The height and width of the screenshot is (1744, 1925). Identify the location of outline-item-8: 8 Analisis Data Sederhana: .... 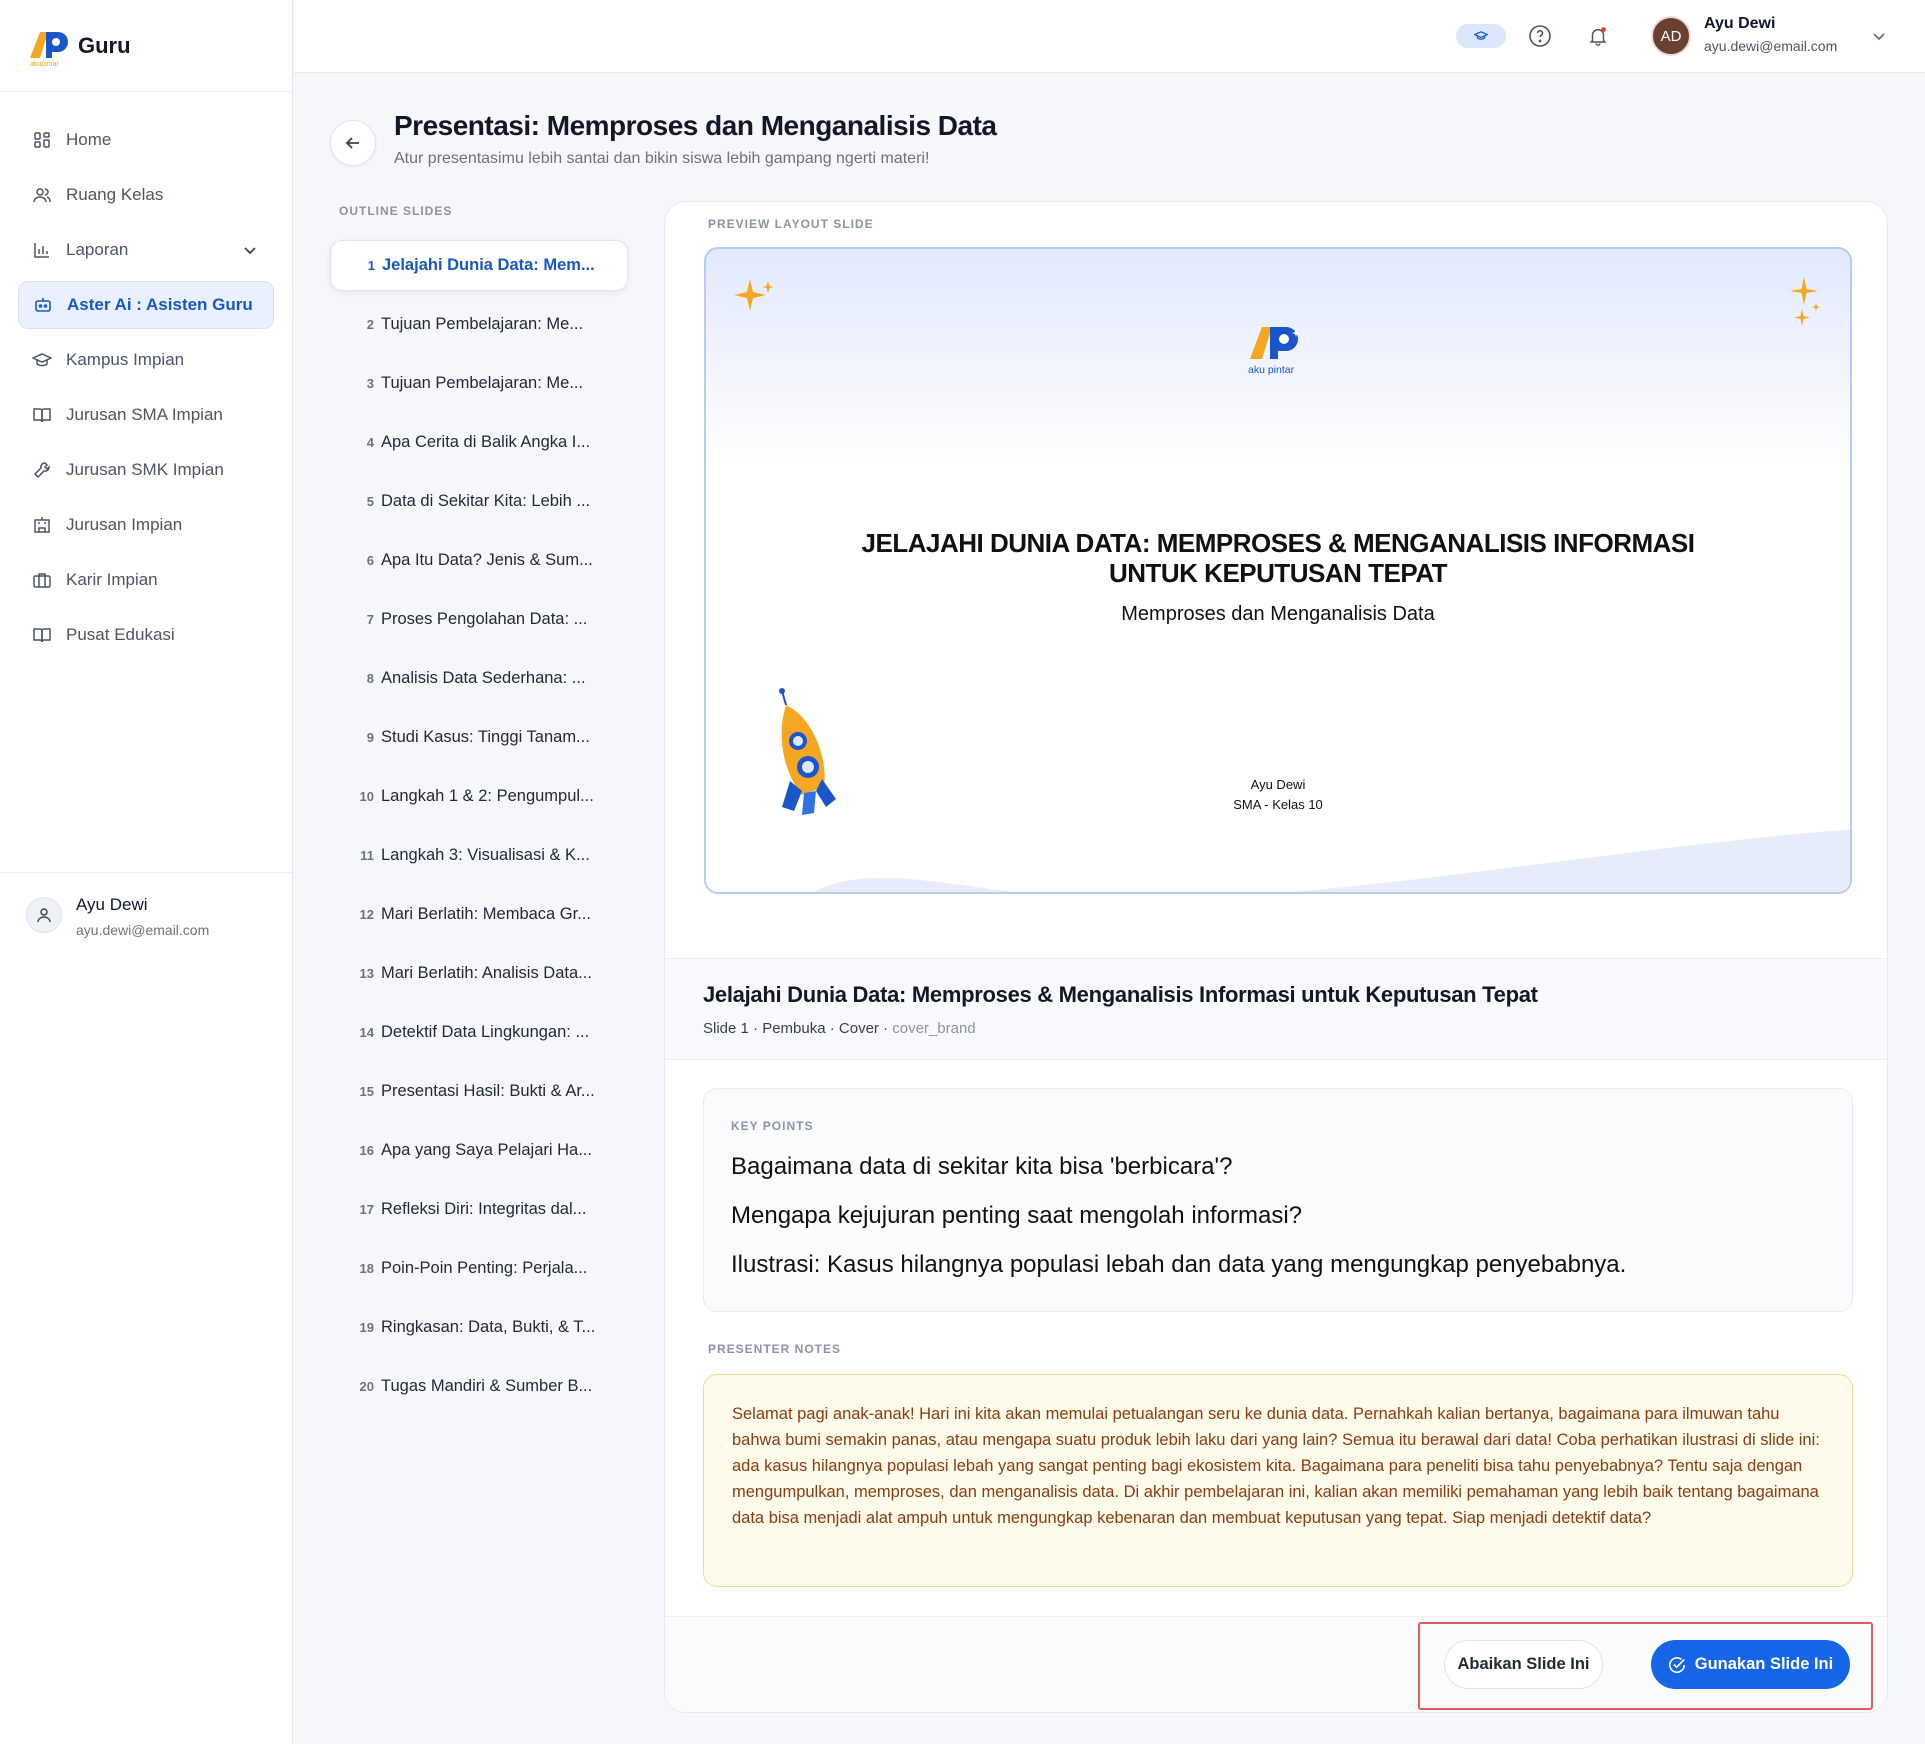
(479, 678).